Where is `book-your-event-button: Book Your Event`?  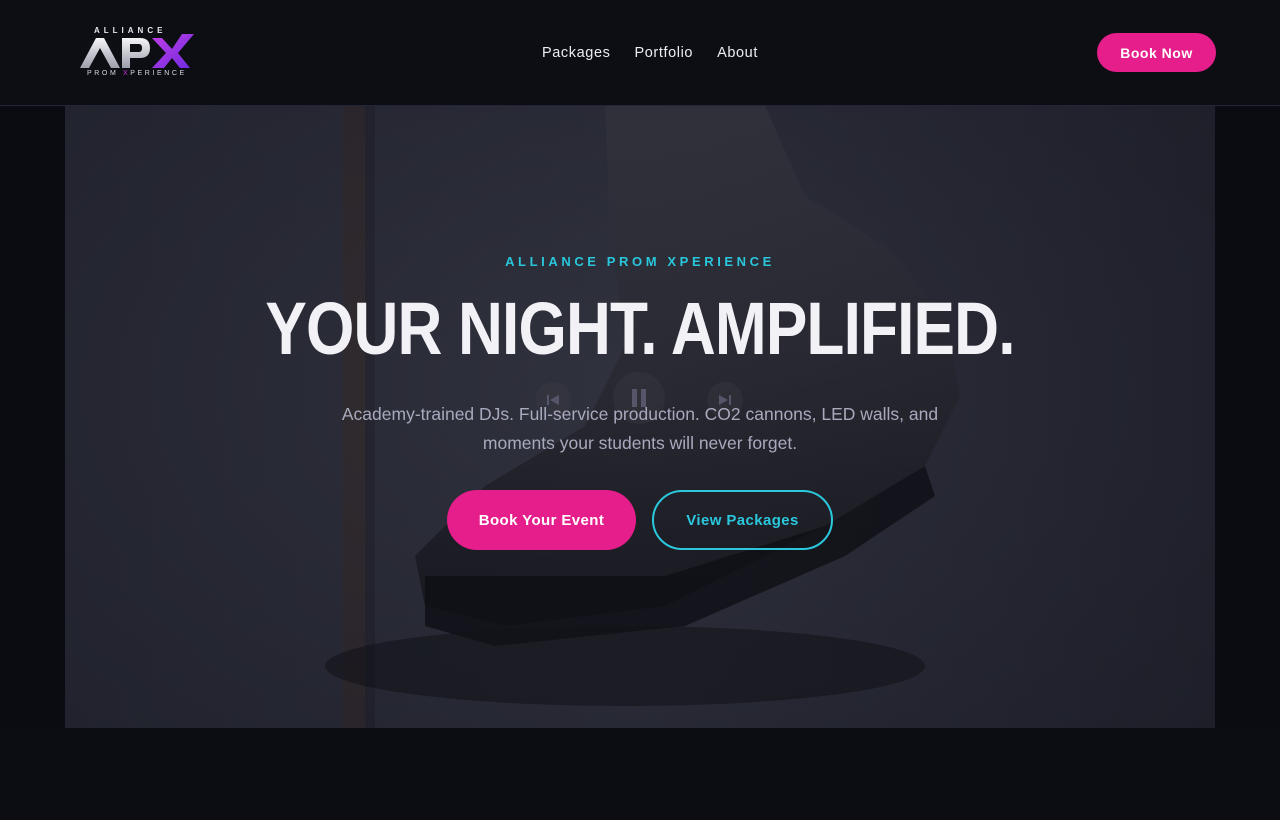 book-your-event-button: Book Your Event is located at coordinates (541, 520).